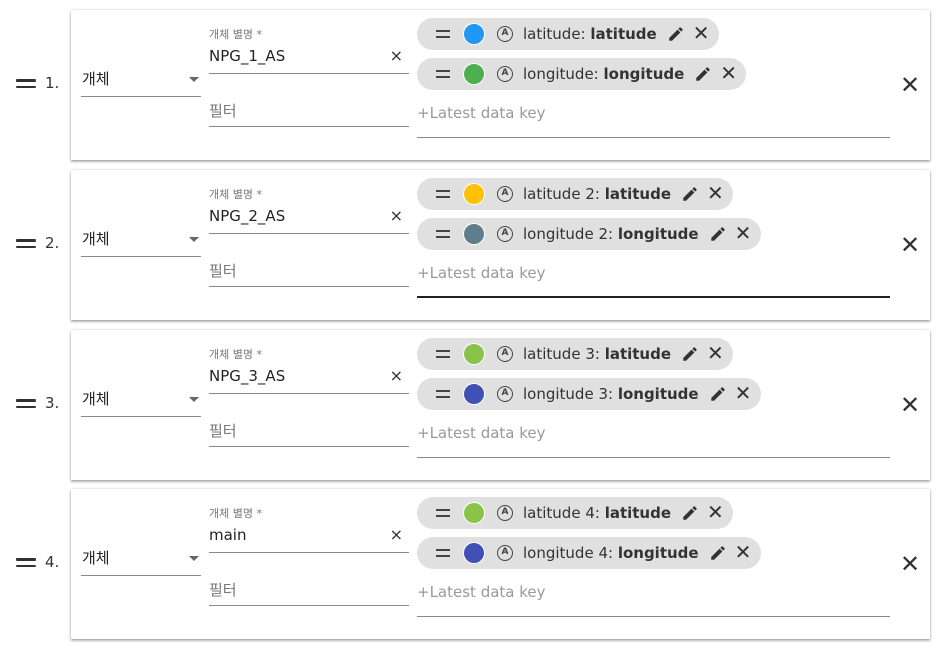 This screenshot has width=942, height=645. What do you see at coordinates (309, 529) in the screenshot?
I see `entity-alias-field: 개체 별명 * main ×` at bounding box center [309, 529].